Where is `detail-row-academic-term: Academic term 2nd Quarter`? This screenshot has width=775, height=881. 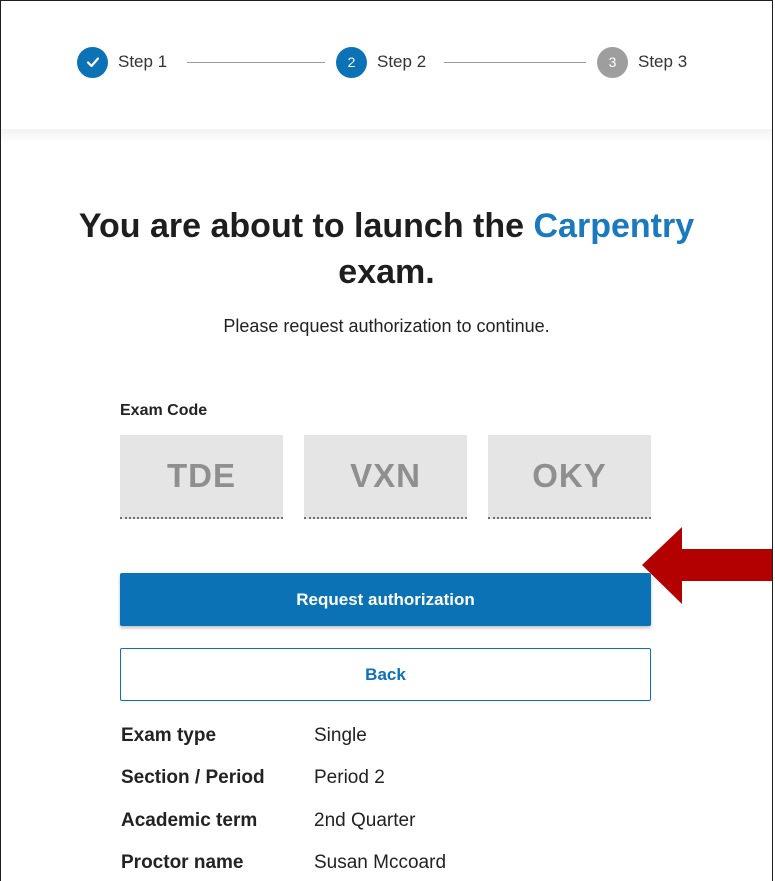 detail-row-academic-term: Academic term 2nd Quarter is located at coordinates (381, 824).